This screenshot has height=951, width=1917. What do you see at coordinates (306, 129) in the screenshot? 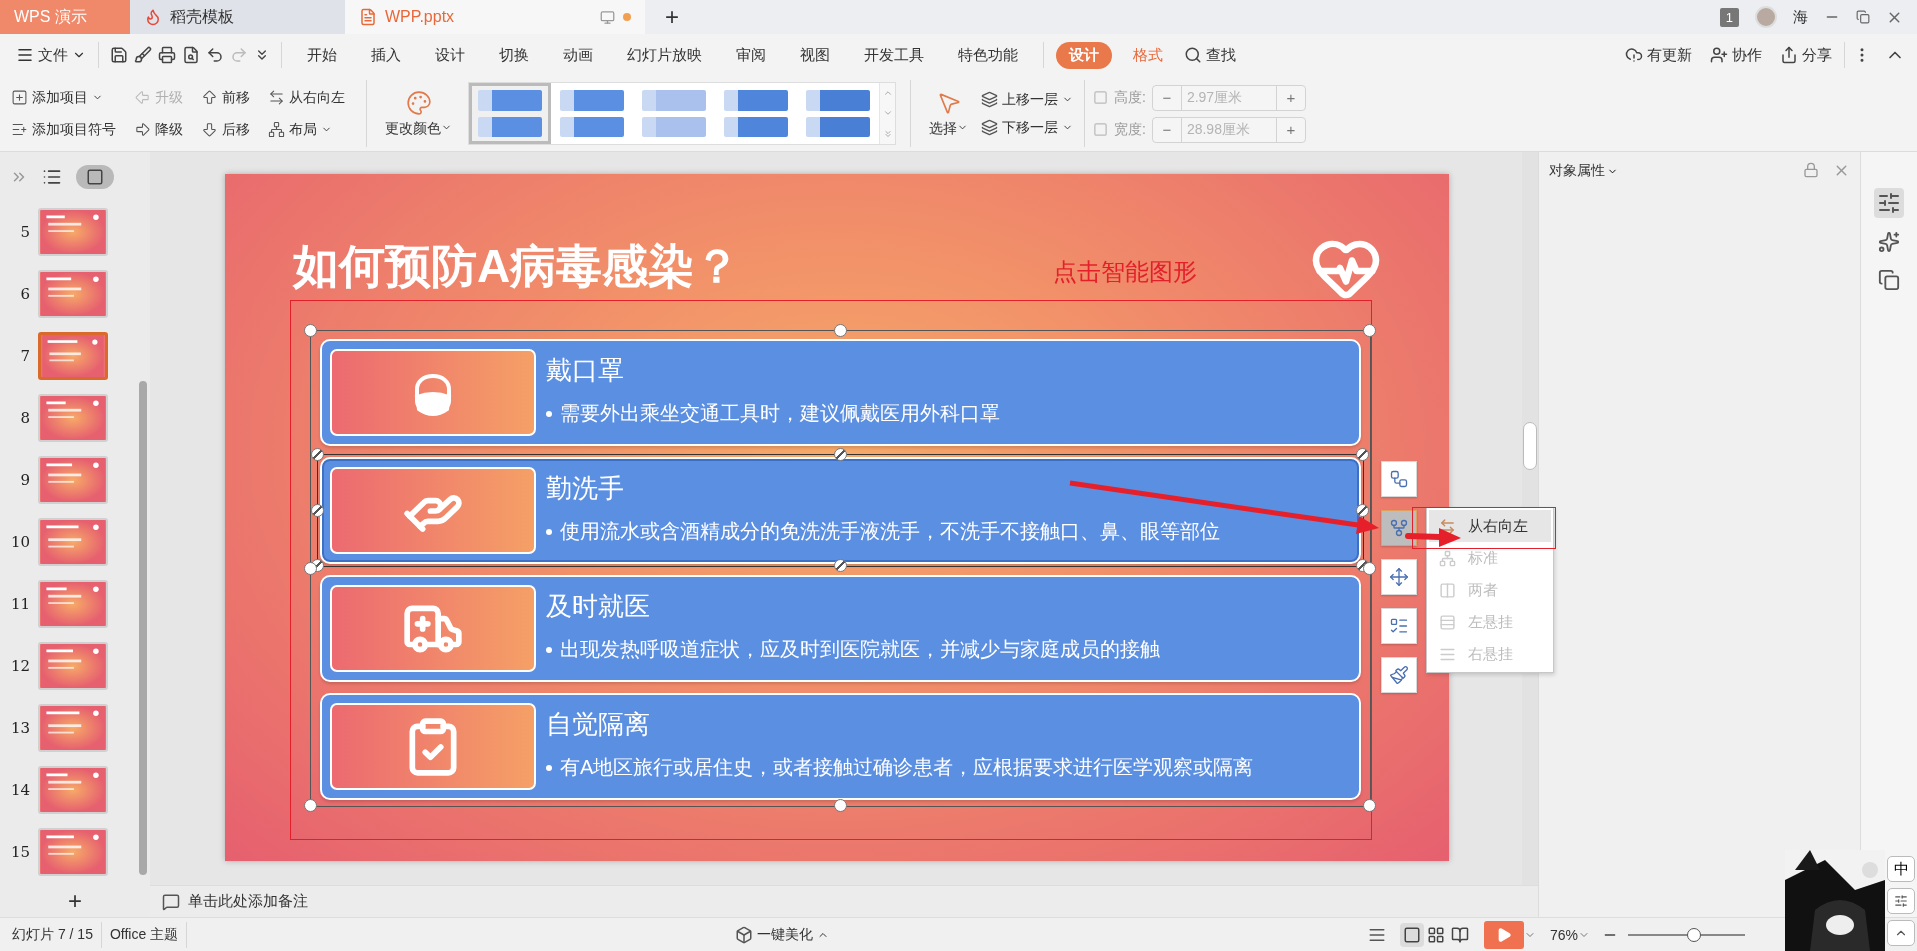
I see `ribbon-button: 布局` at bounding box center [306, 129].